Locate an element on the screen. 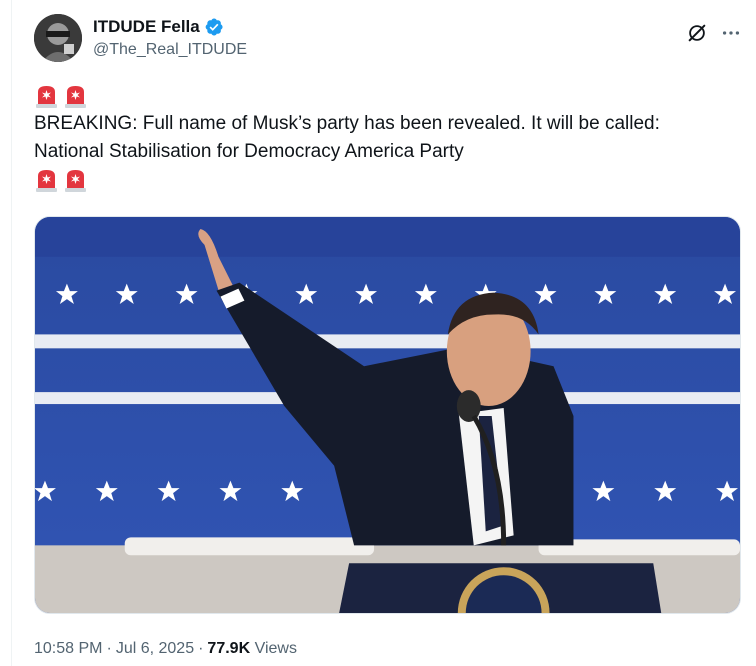 Image resolution: width=756 pixels, height=666 pixels. author-handle: @The_Real_ITDUDE is located at coordinates (170, 50).